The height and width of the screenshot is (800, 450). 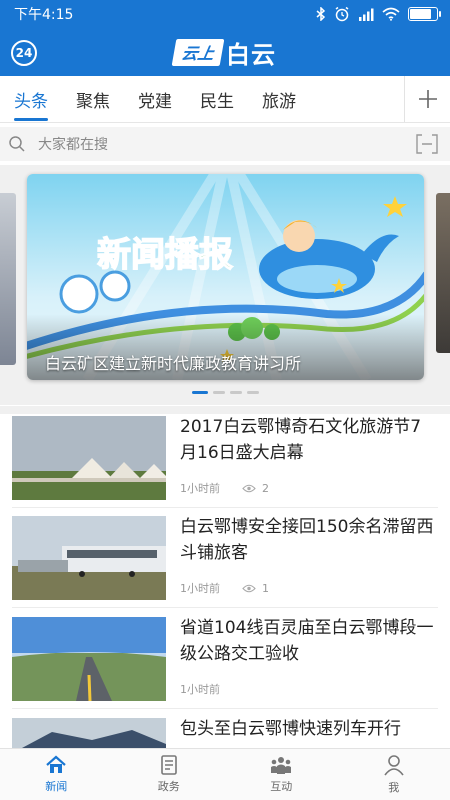 I want to click on logo-text: 白云, so click(x=251, y=54).